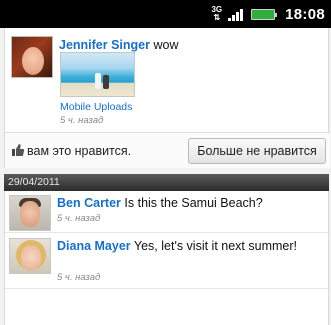  I want to click on network-indicator: 3G ⇅, so click(216, 14).